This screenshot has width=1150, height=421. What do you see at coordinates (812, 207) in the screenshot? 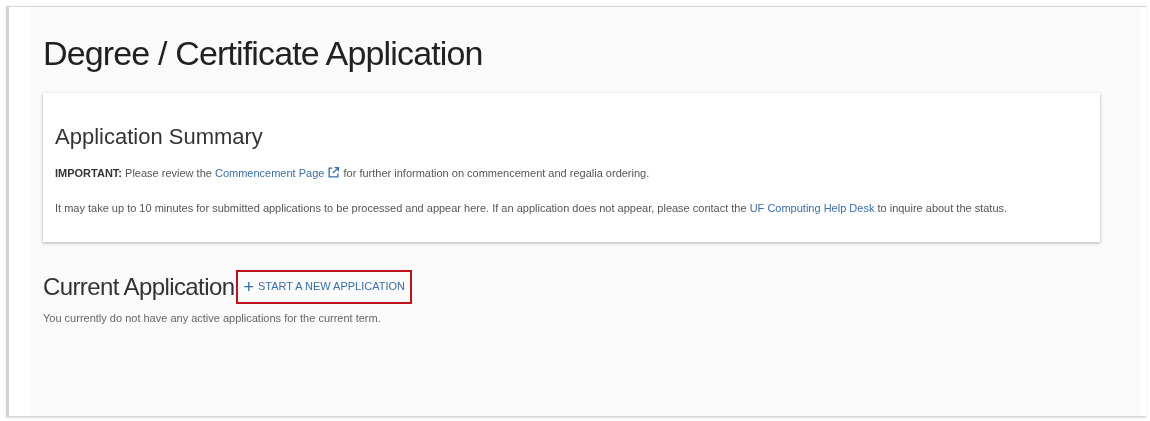
I see `help-desk-link: UF Computing Help Desk` at bounding box center [812, 207].